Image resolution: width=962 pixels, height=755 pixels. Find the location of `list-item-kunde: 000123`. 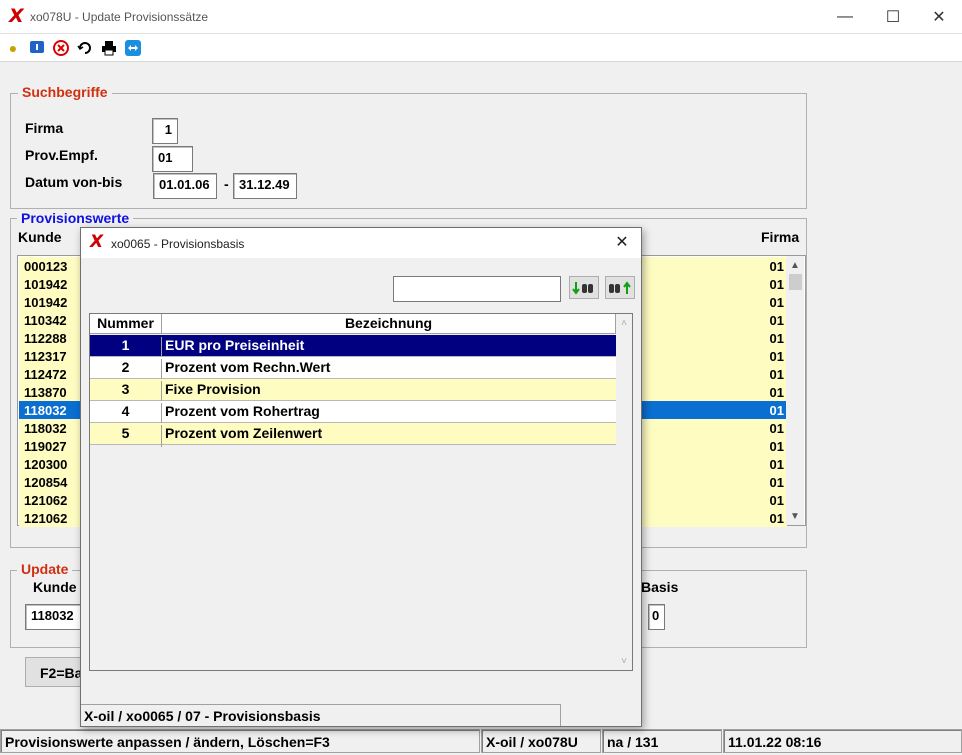

list-item-kunde: 000123 is located at coordinates (46, 266).